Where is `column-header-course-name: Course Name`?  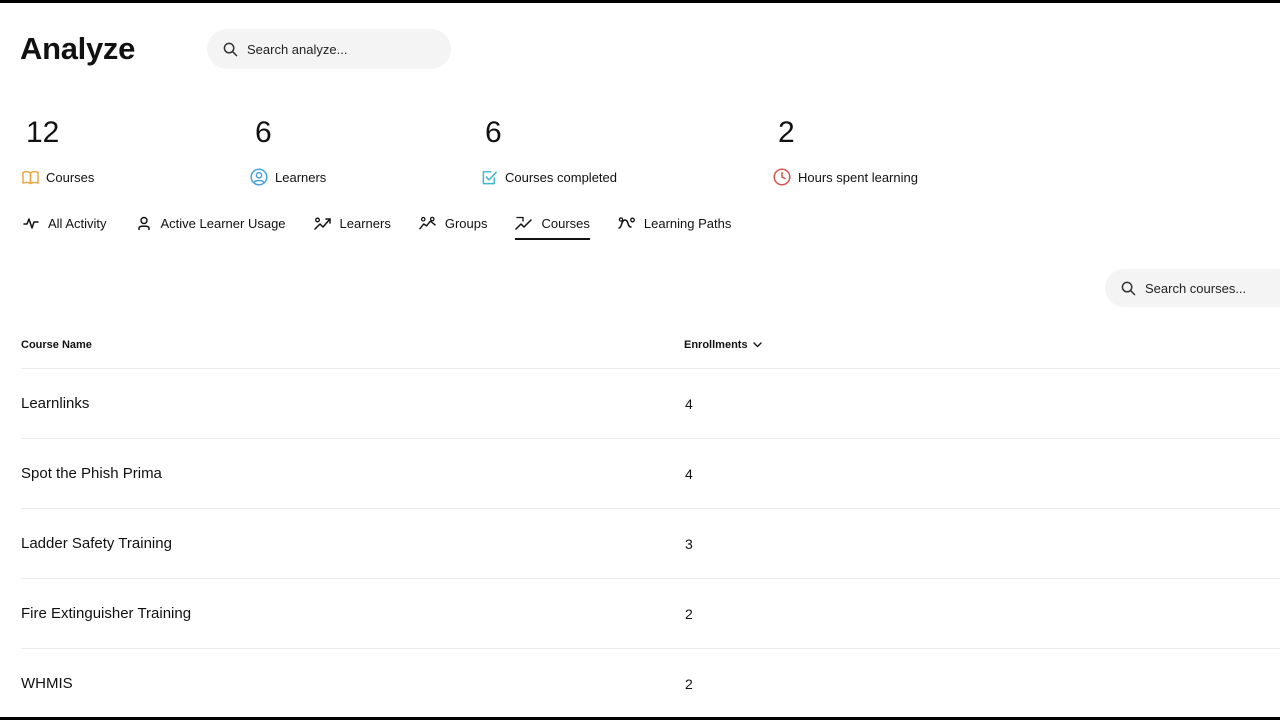 column-header-course-name: Course Name is located at coordinates (352, 345).